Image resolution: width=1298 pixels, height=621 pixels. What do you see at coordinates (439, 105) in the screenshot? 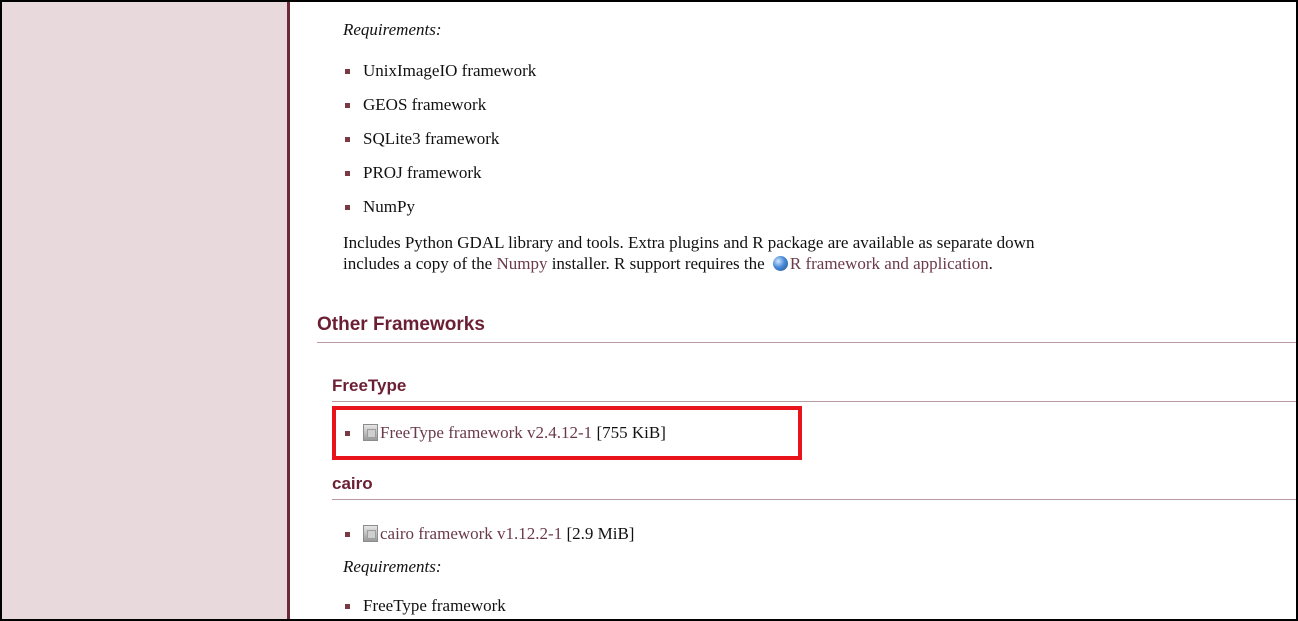
I see `list-item: GEOS framework` at bounding box center [439, 105].